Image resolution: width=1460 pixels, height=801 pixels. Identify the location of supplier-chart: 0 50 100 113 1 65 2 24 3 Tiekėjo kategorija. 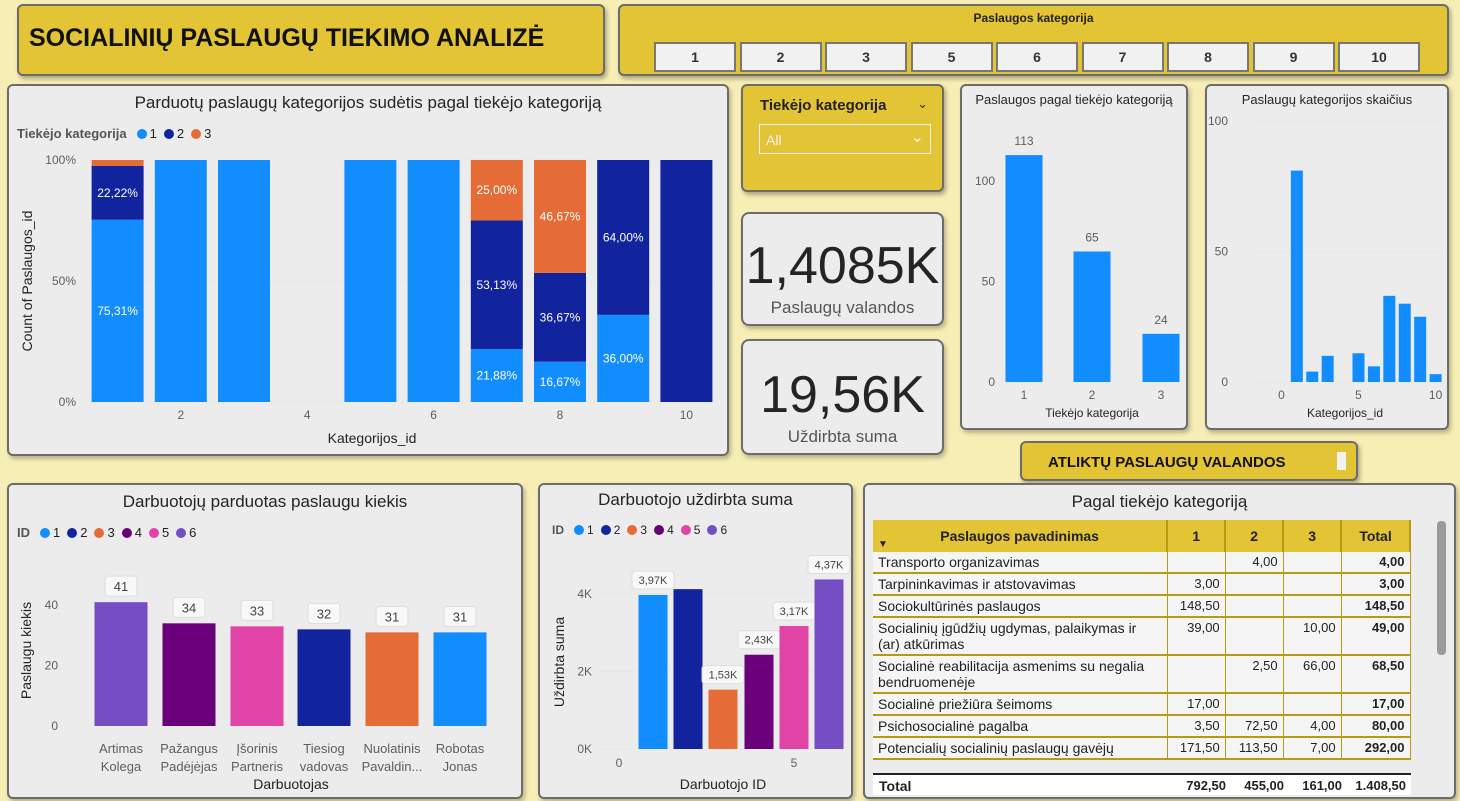
(1074, 257).